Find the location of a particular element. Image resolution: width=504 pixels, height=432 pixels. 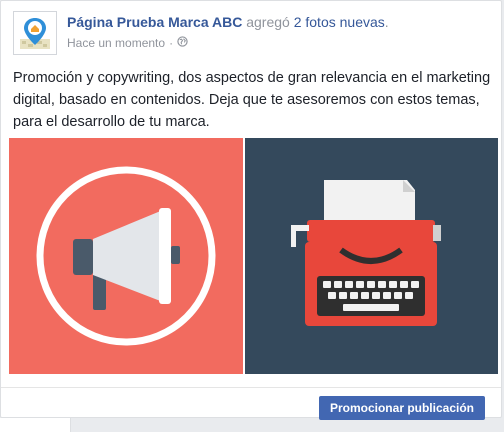

adjacent-panel-edge is located at coordinates (35, 425).